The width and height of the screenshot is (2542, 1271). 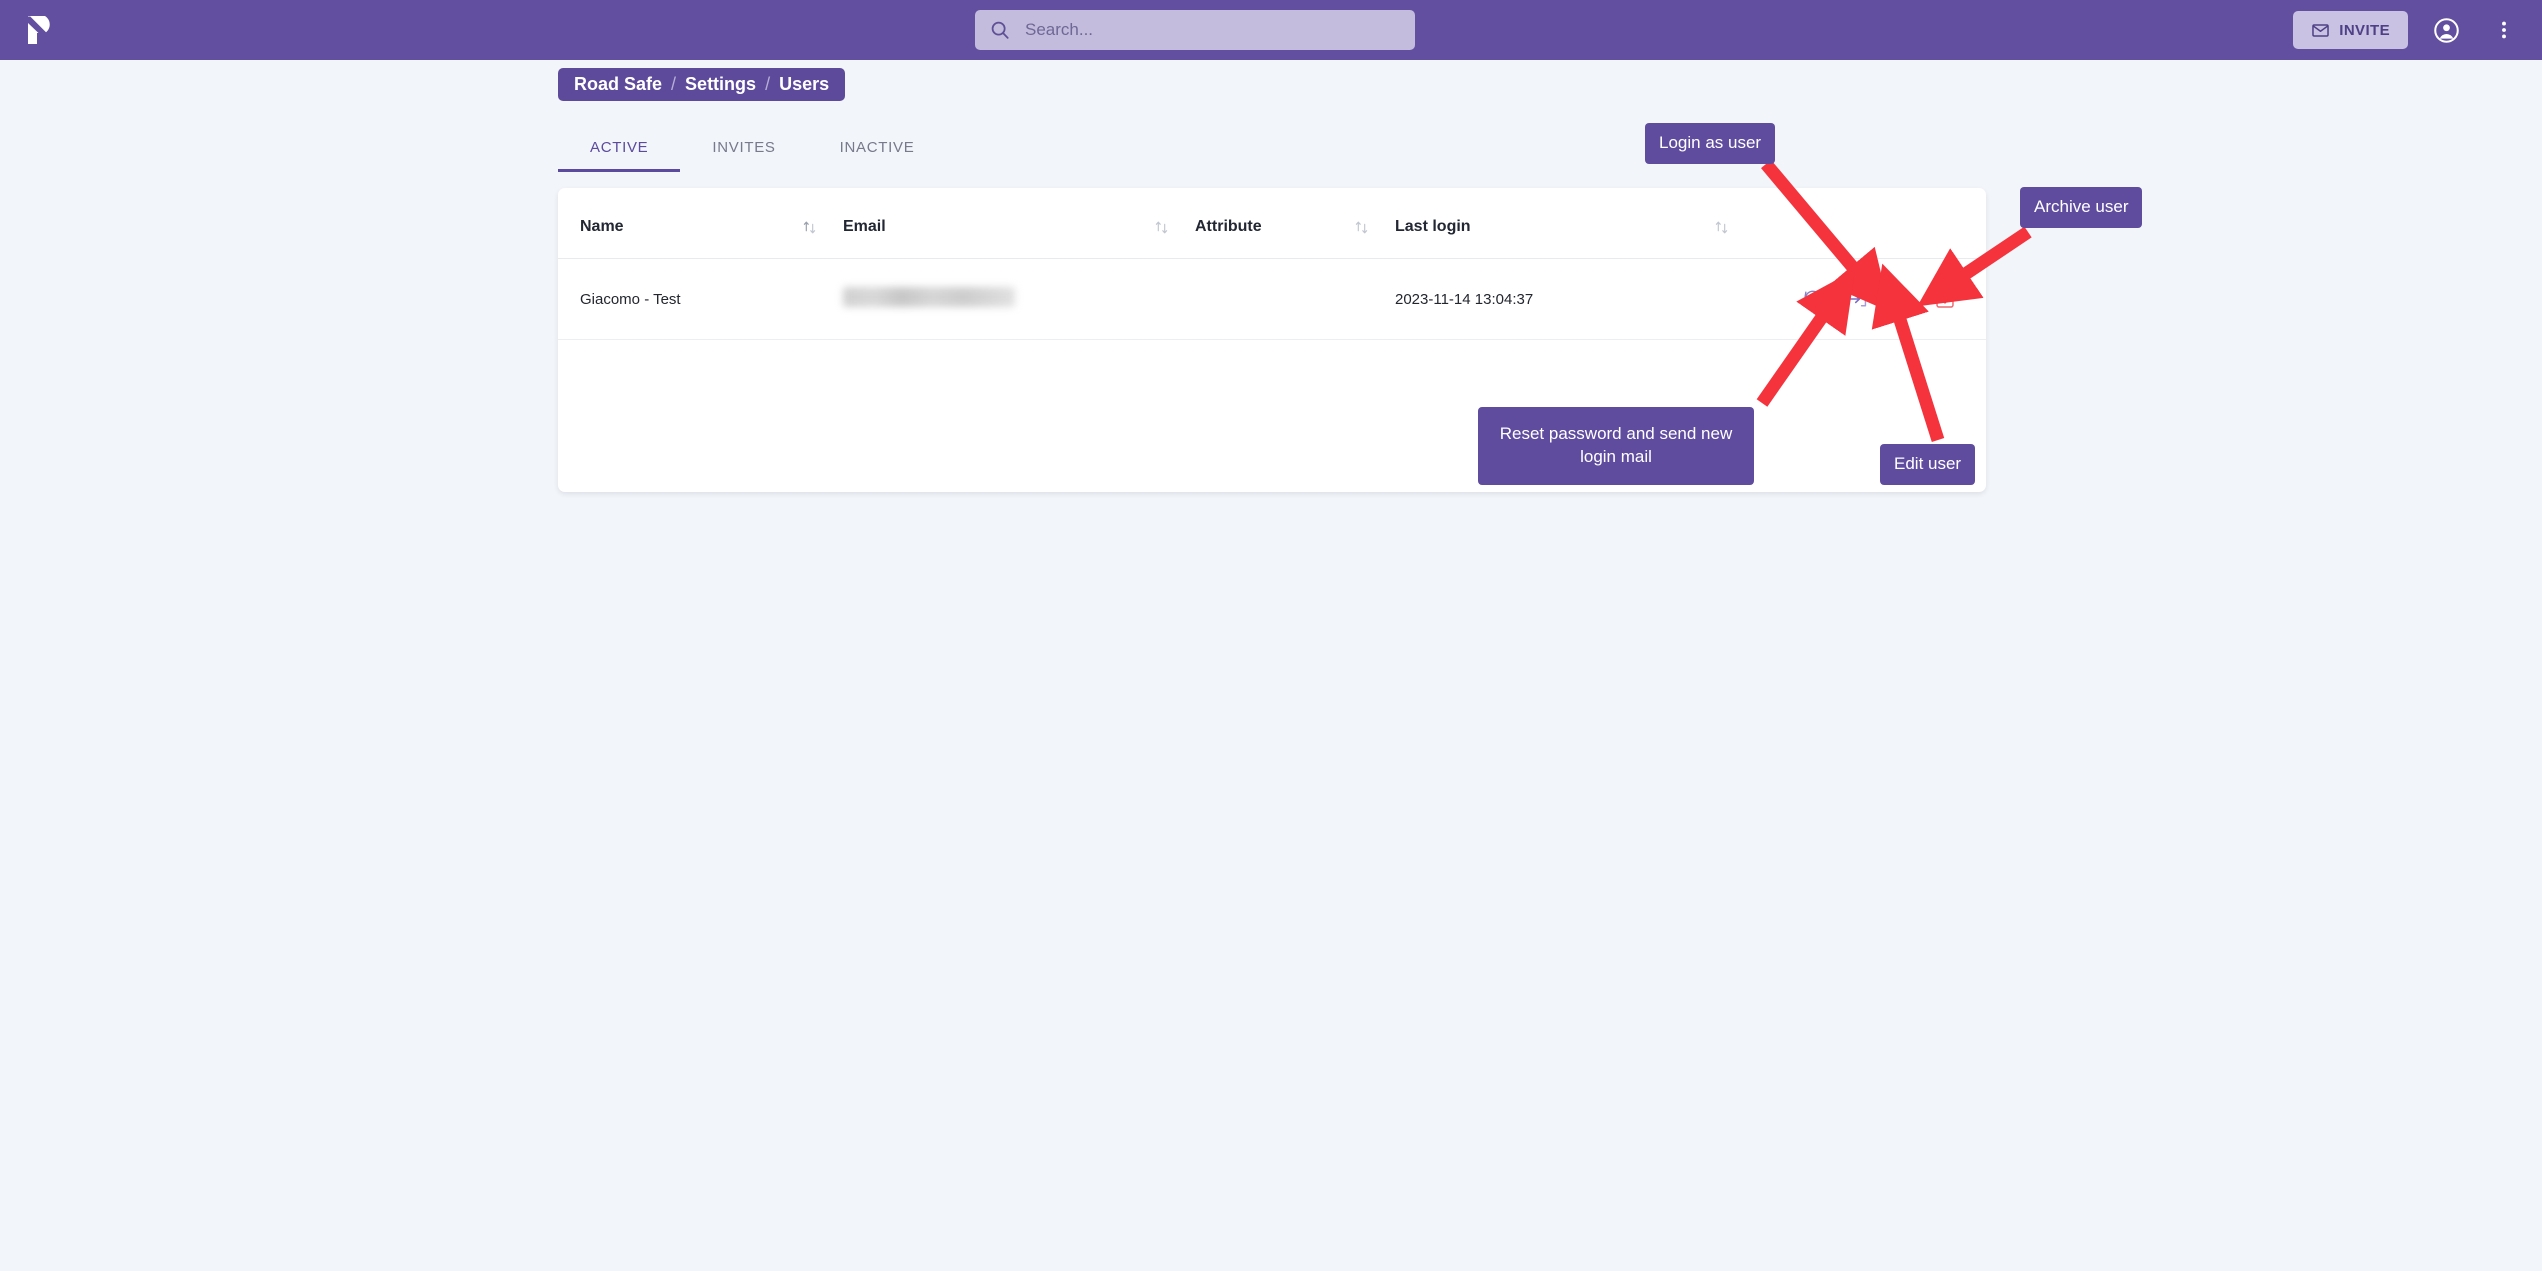 What do you see at coordinates (618, 84) in the screenshot?
I see `breadcrumb-item-road-safe: Road Safe` at bounding box center [618, 84].